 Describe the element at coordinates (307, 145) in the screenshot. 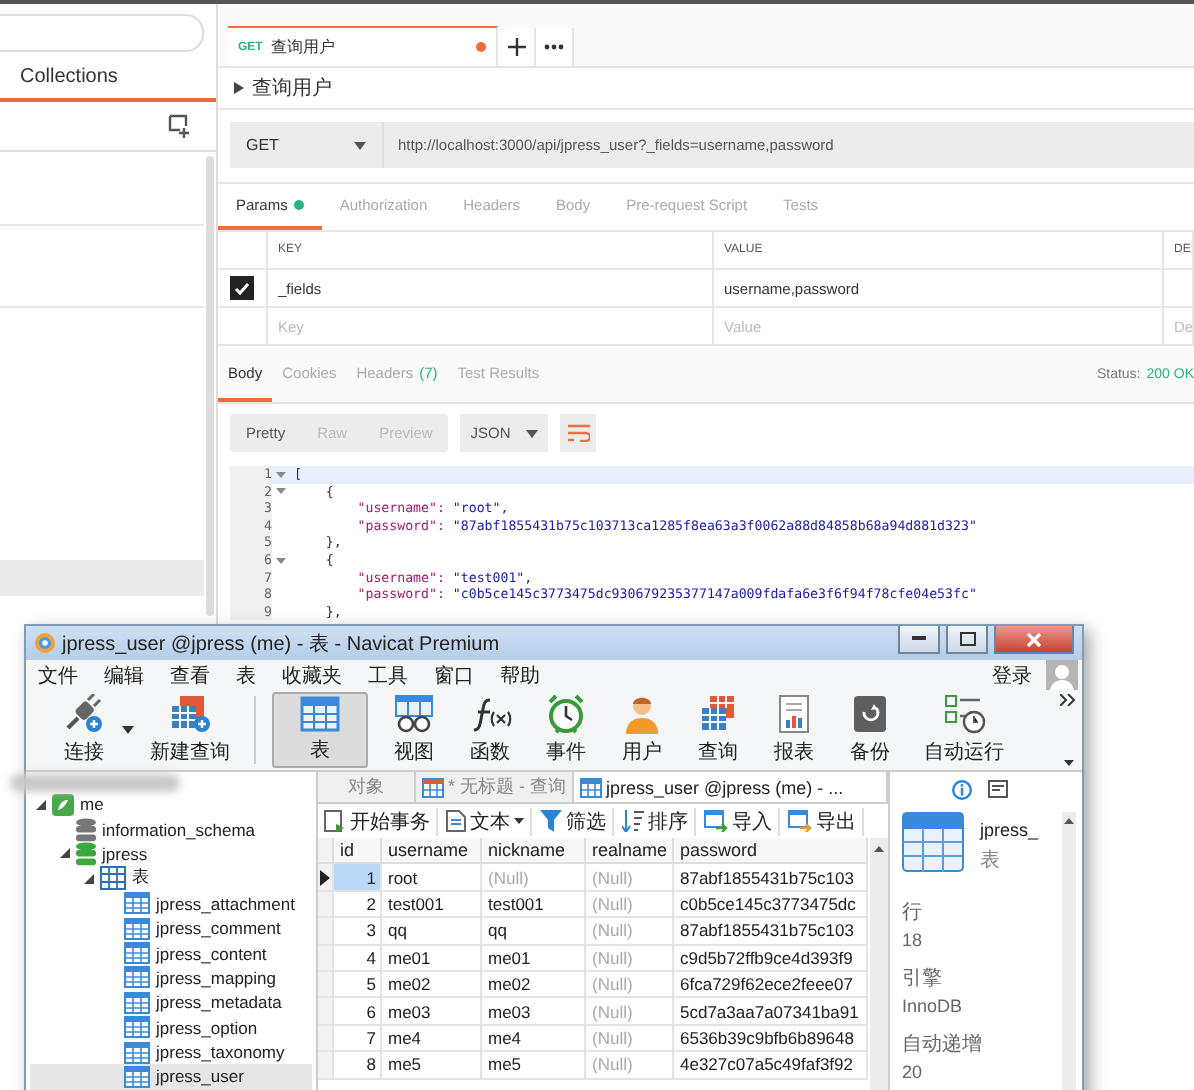

I see `method-dropdown: GET` at that location.